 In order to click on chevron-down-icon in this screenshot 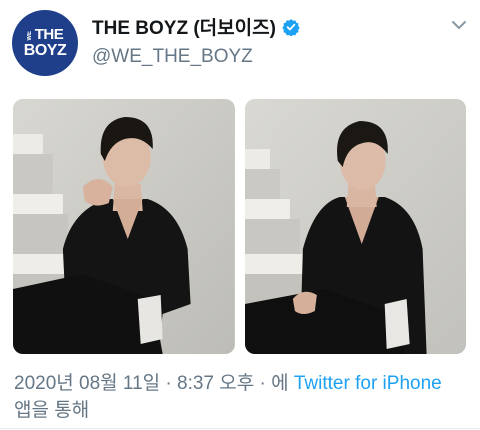, I will do `click(459, 25)`.